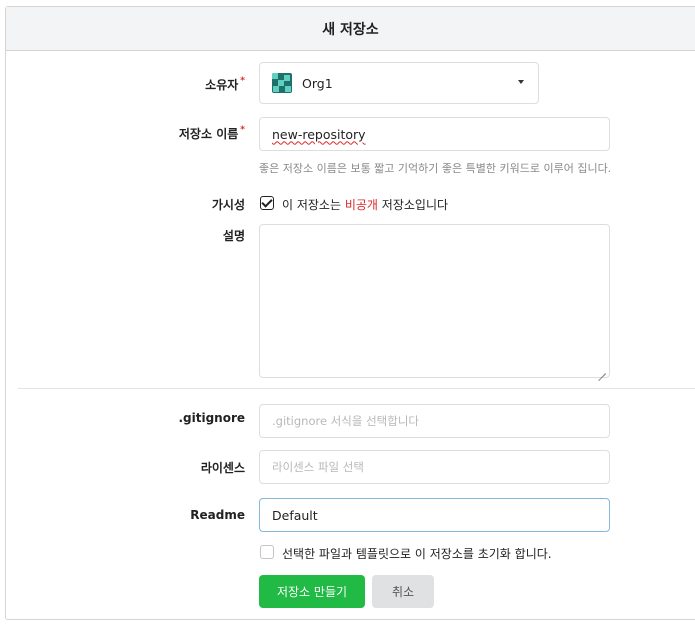 The height and width of the screenshot is (626, 695). What do you see at coordinates (434, 467) in the screenshot?
I see `license-dropdown: 라이센스 파일 선택` at bounding box center [434, 467].